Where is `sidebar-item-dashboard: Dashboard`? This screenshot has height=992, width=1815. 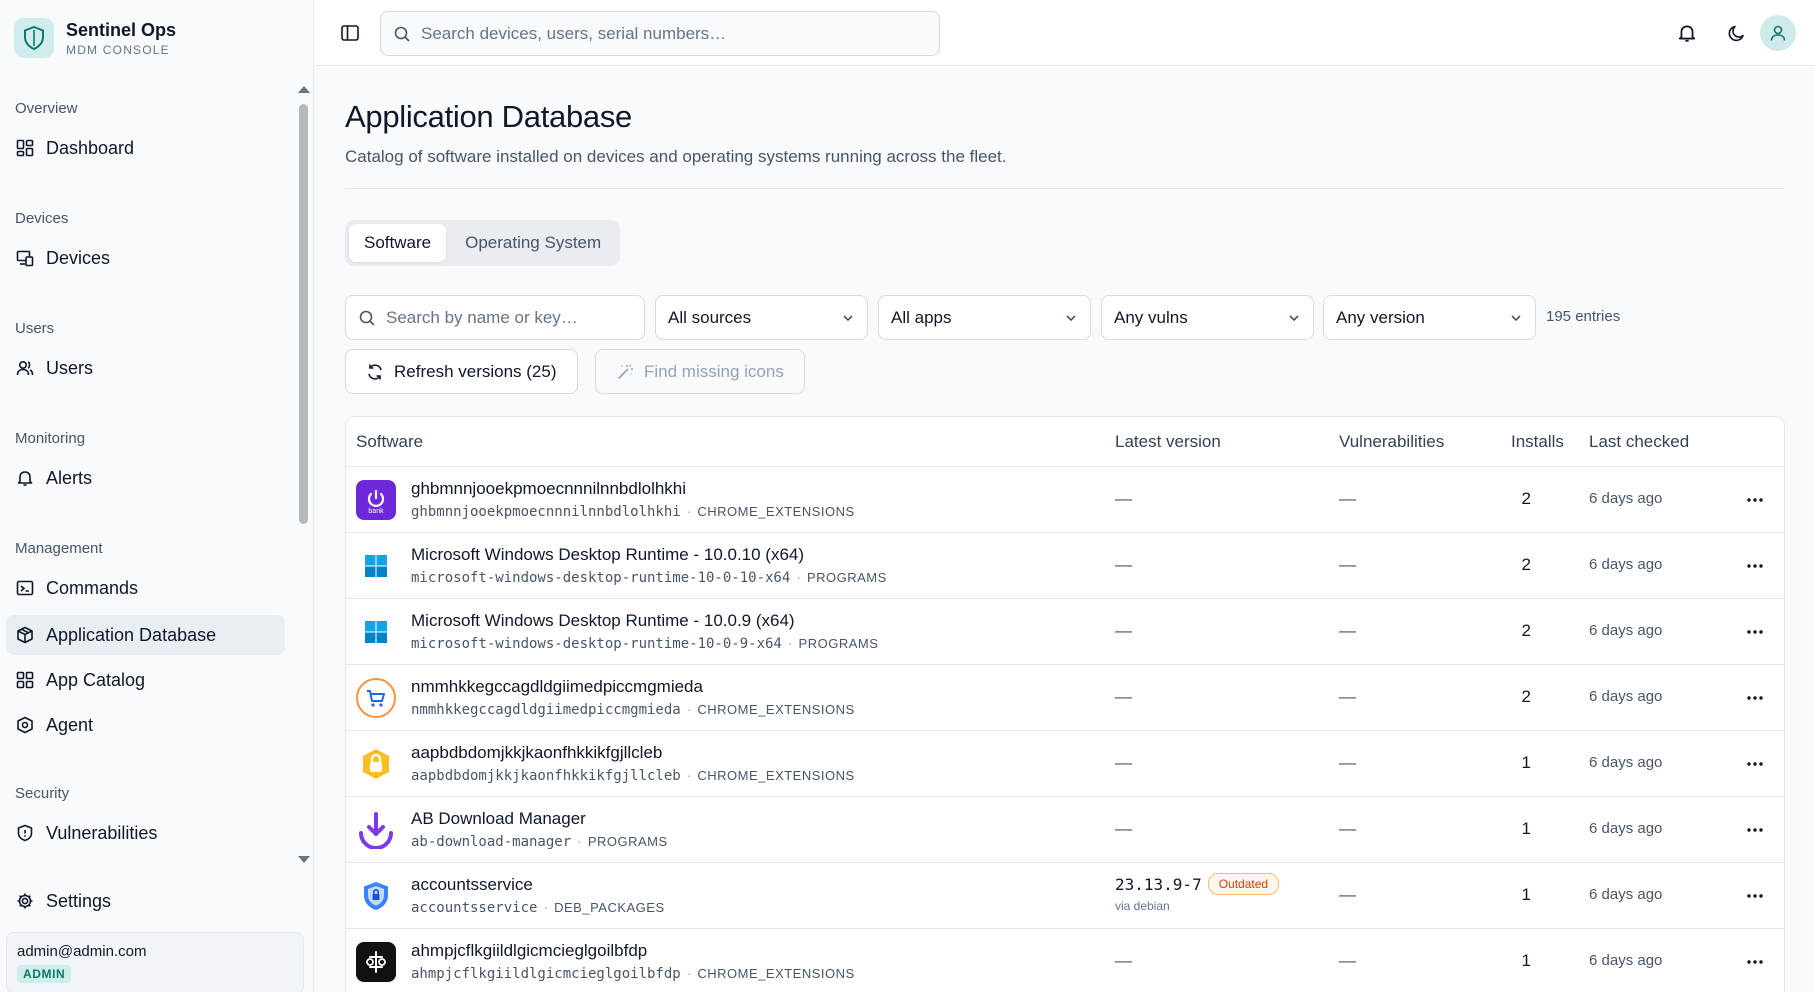 sidebar-item-dashboard: Dashboard is located at coordinates (145, 148).